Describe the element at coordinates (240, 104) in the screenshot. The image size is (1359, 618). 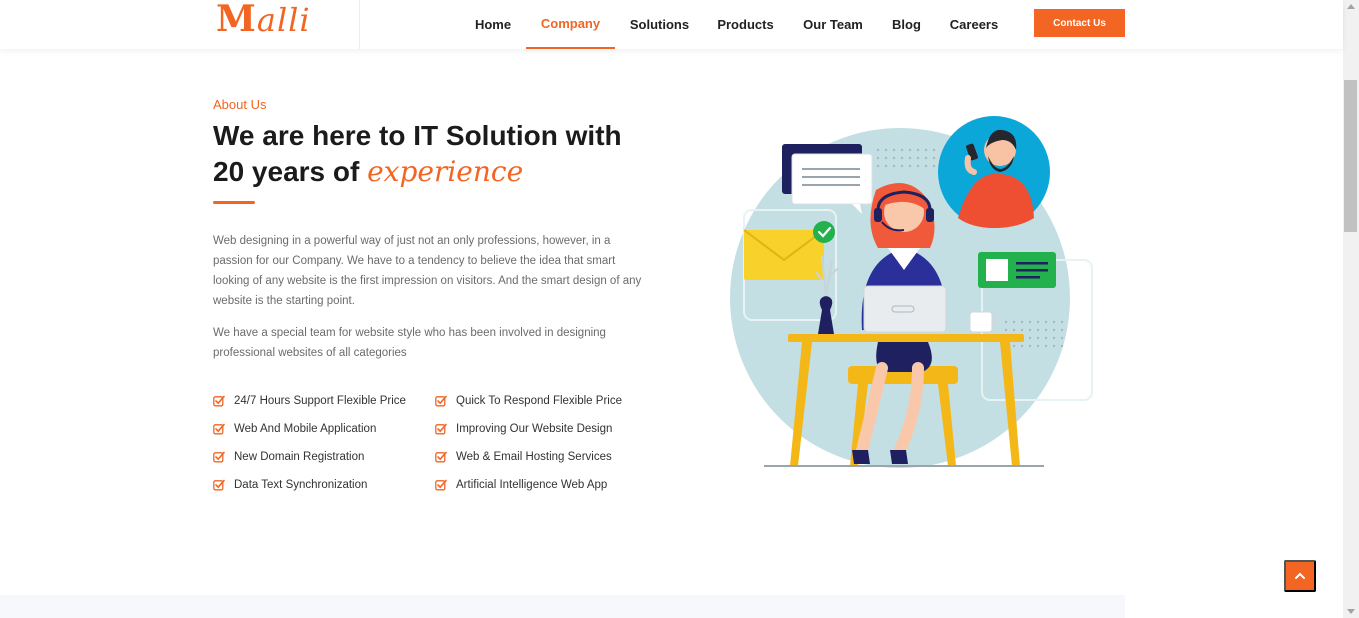
I see `section-eyebrow: About Us` at that location.